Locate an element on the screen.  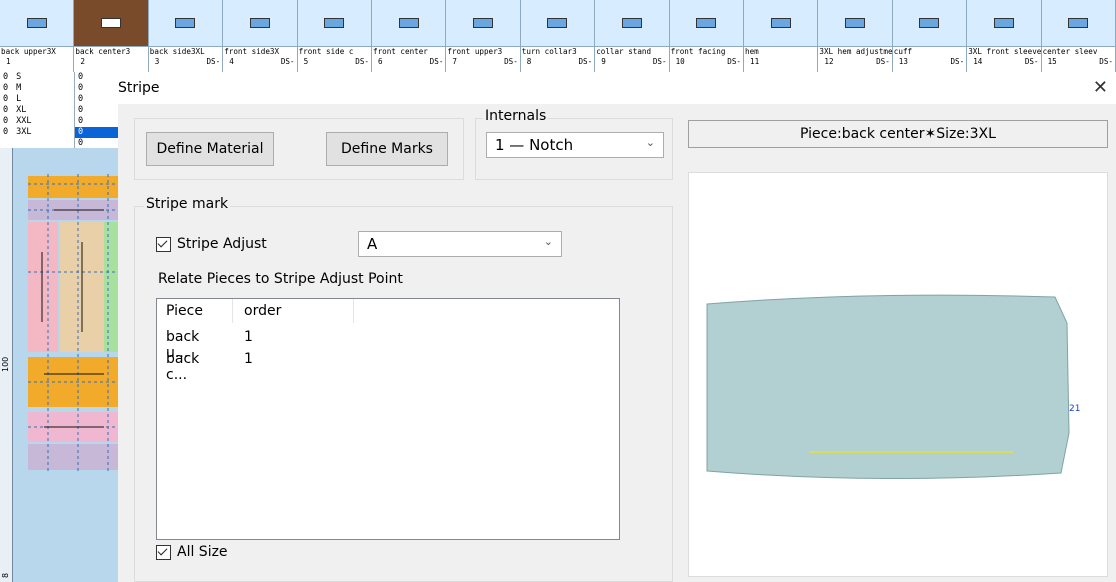
piece-thumbnail: front side c 5 DS- is located at coordinates (334, 36).